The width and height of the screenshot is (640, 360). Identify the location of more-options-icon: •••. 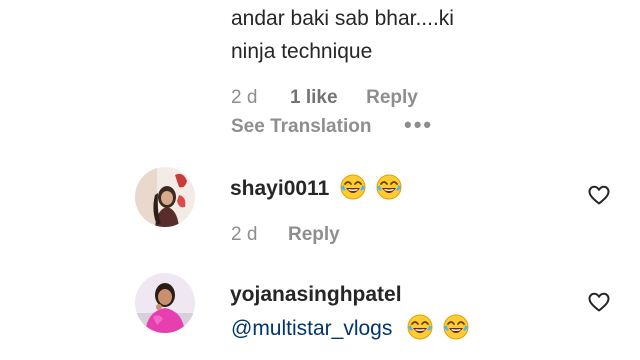
(418, 125).